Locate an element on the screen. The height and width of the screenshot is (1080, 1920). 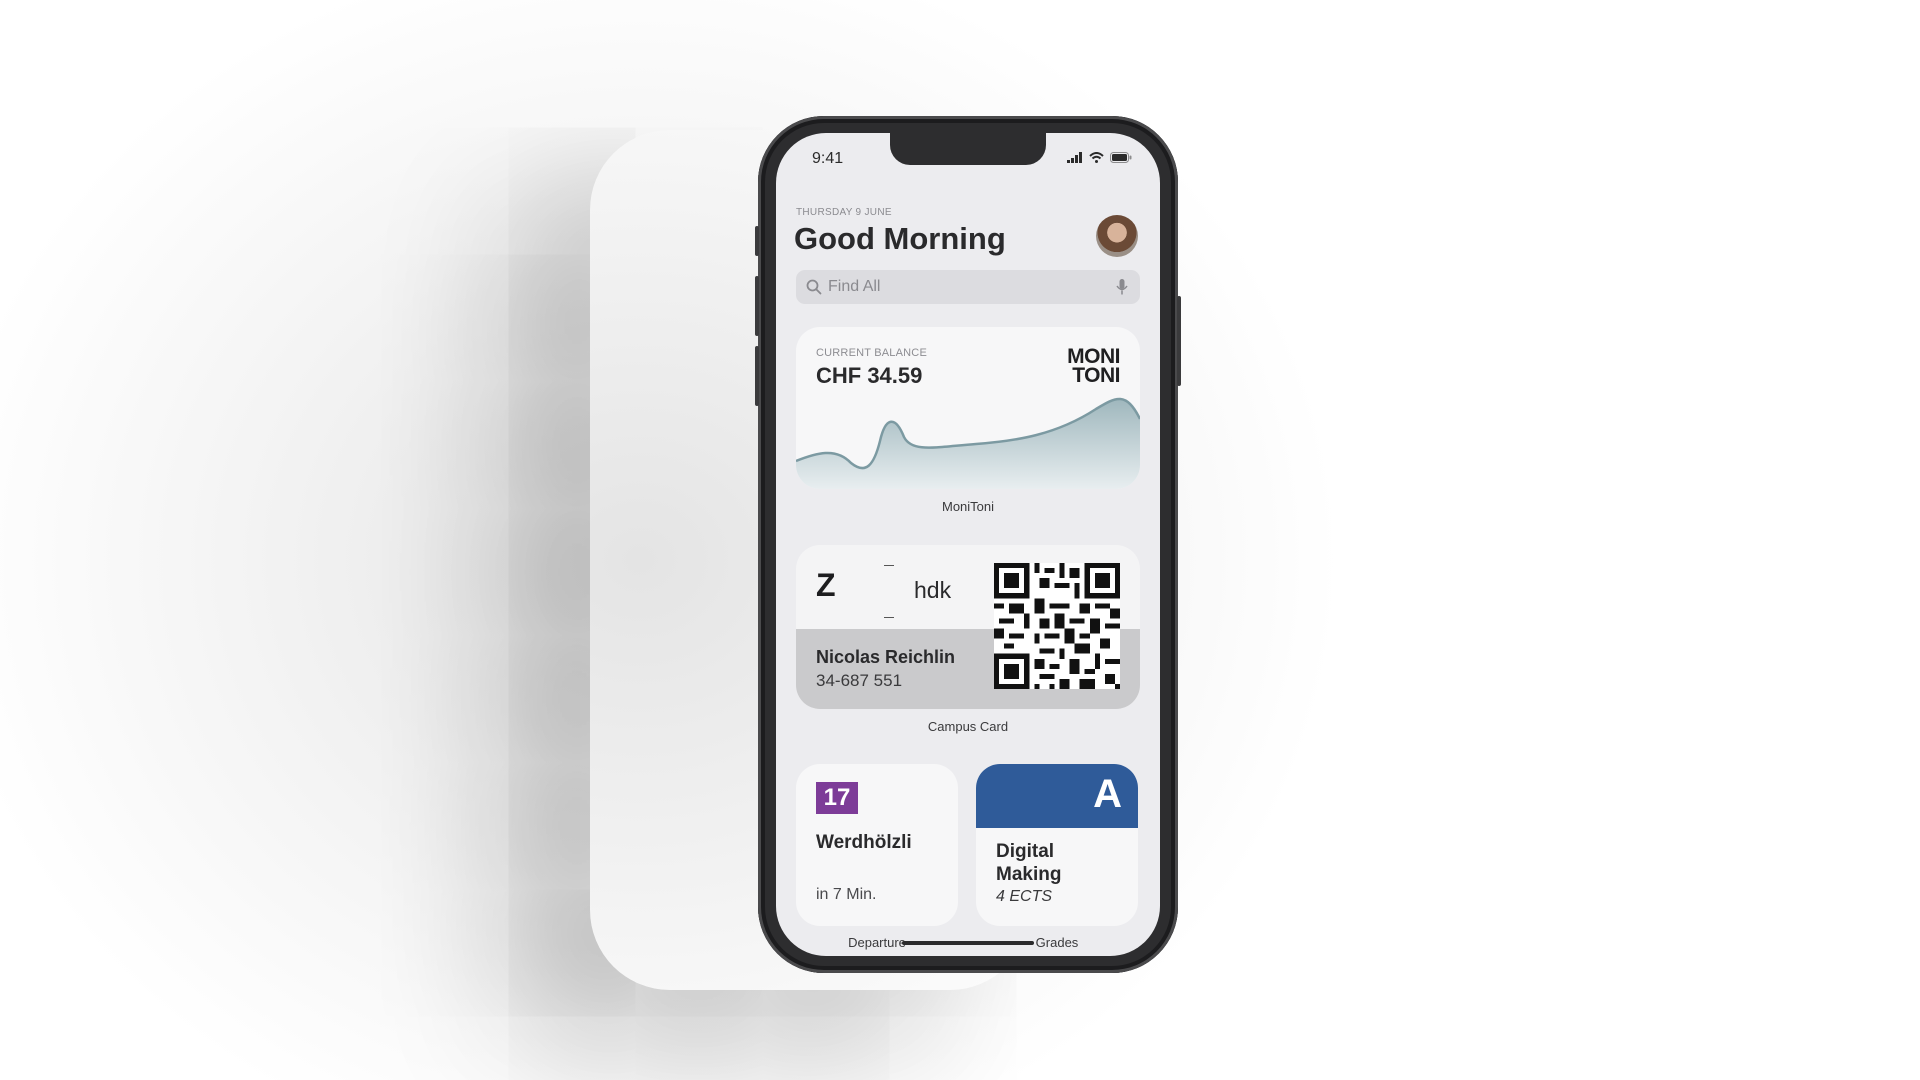
logo-divider-top is located at coordinates (889, 565).